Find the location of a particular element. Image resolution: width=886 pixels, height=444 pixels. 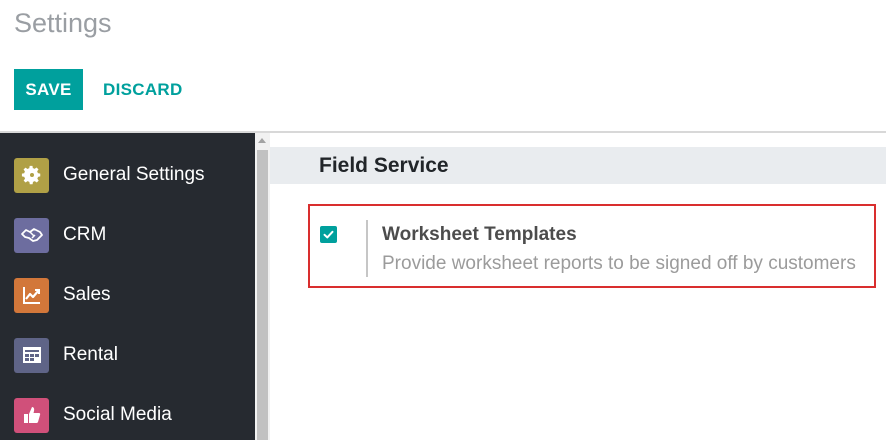

page-title: Settings is located at coordinates (63, 23).